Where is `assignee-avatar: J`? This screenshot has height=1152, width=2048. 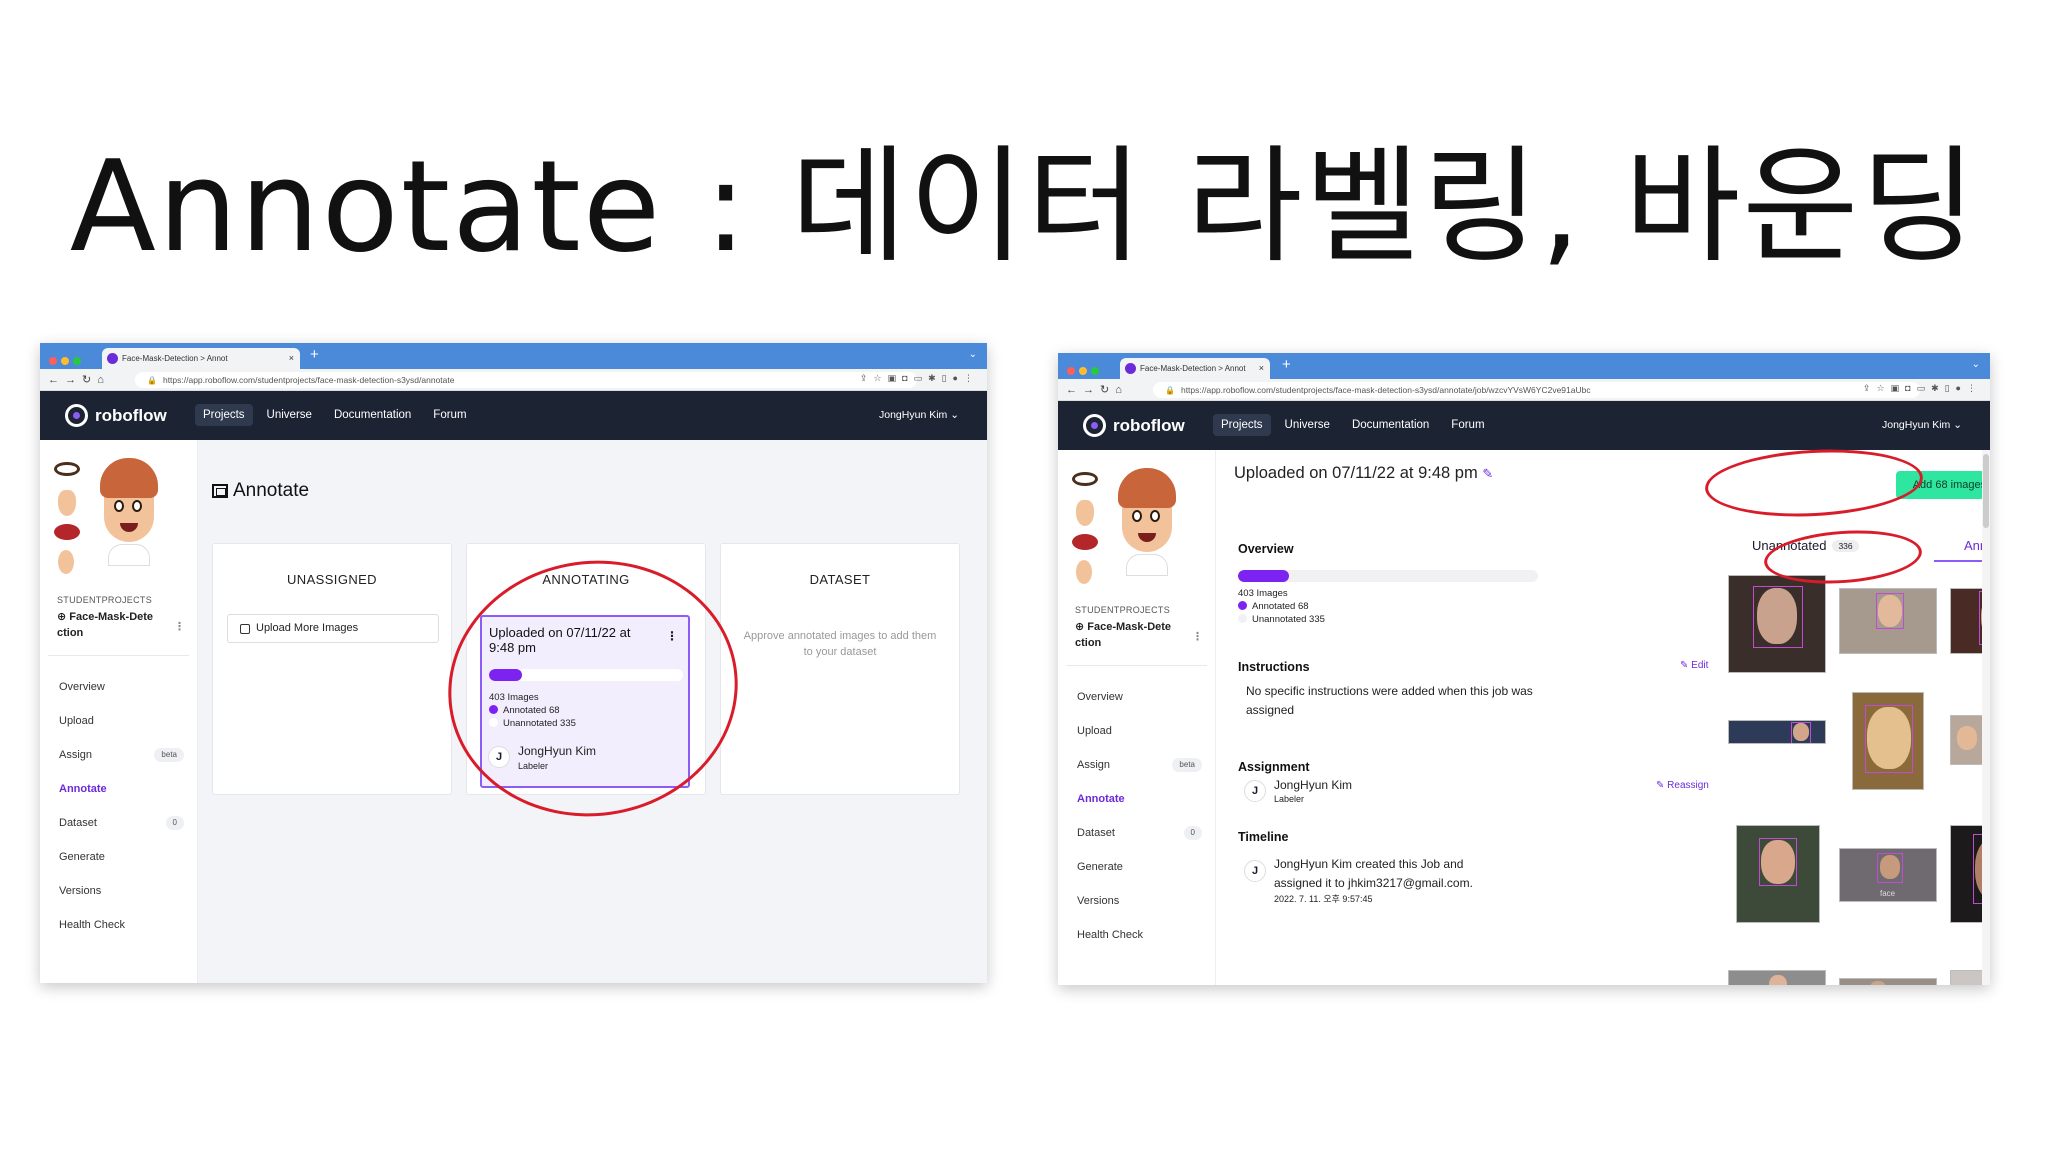
assignee-avatar: J is located at coordinates (1255, 791).